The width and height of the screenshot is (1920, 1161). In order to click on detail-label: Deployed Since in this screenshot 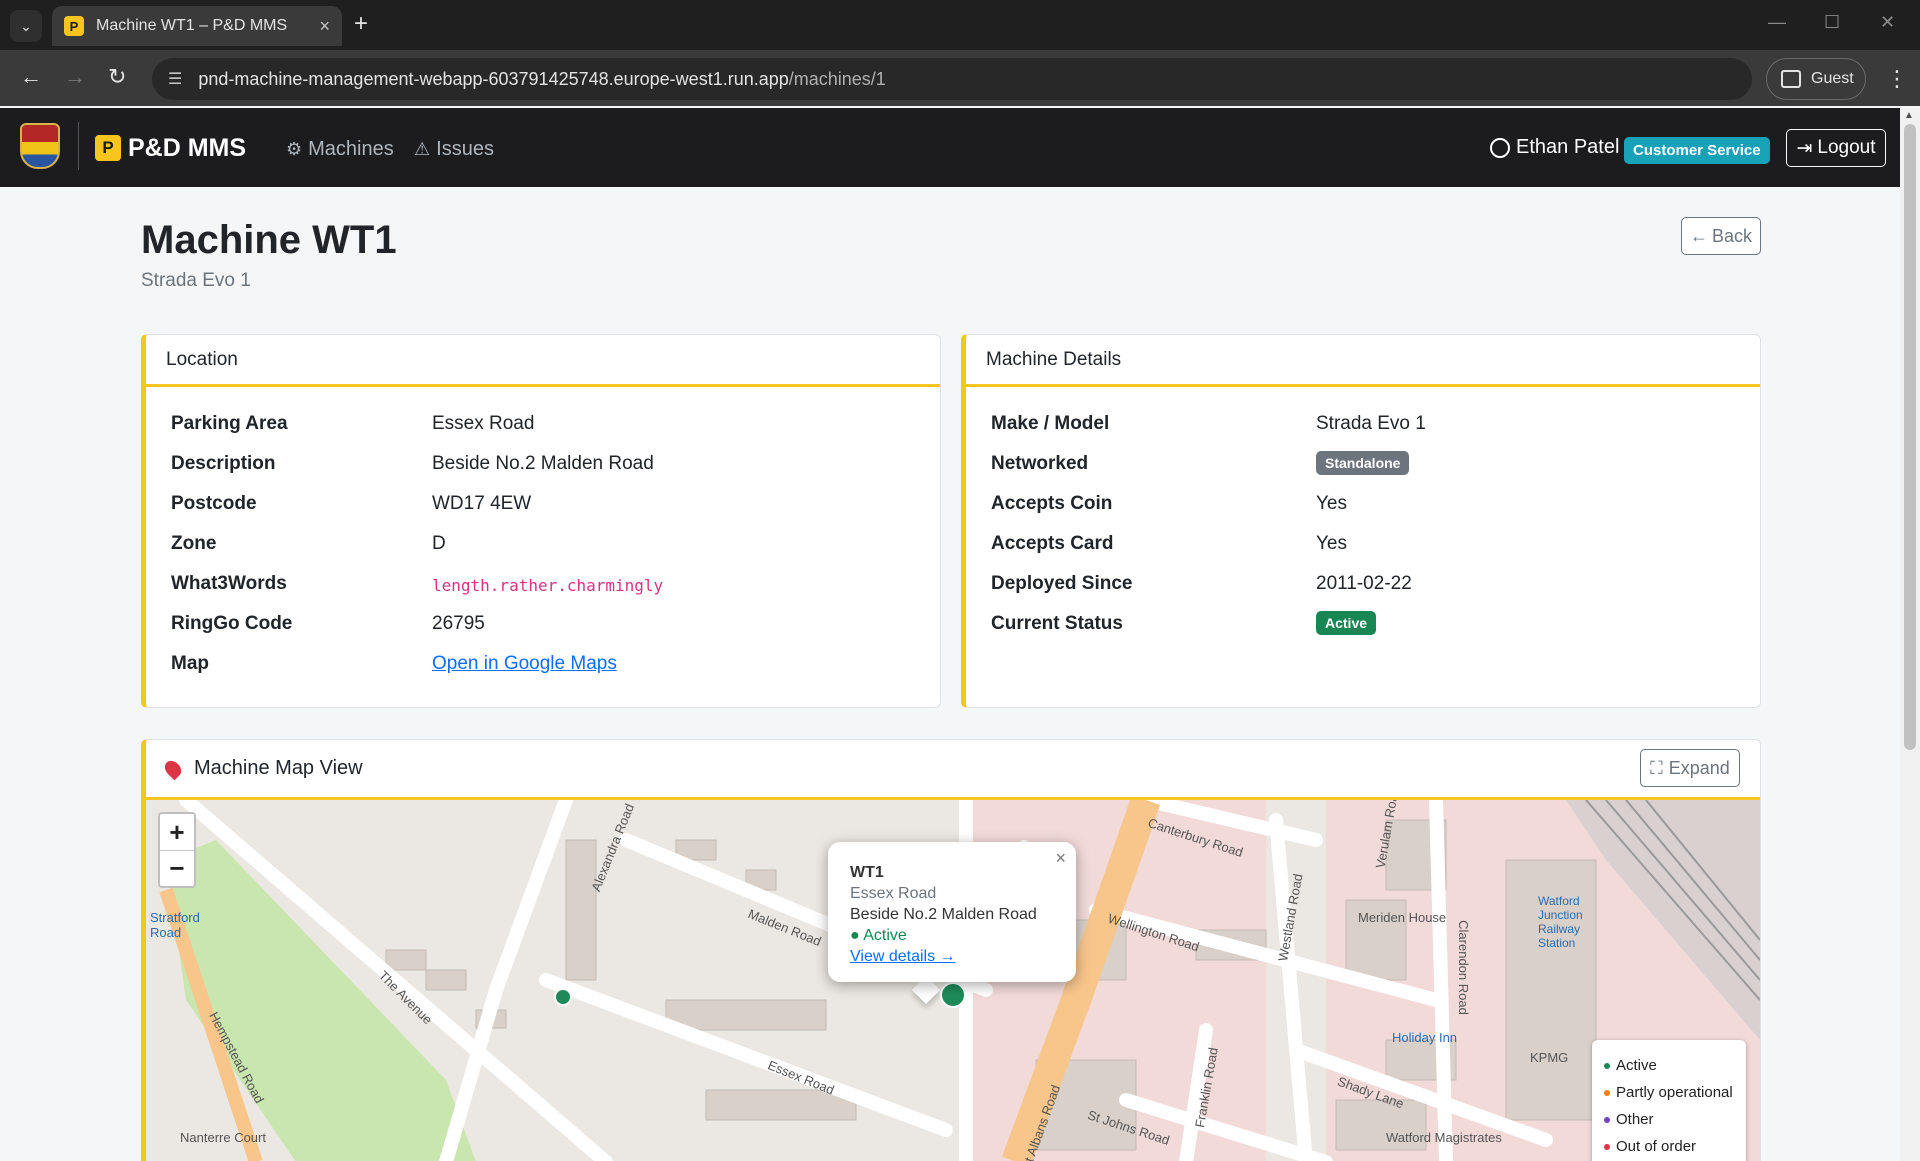, I will do `click(1062, 583)`.